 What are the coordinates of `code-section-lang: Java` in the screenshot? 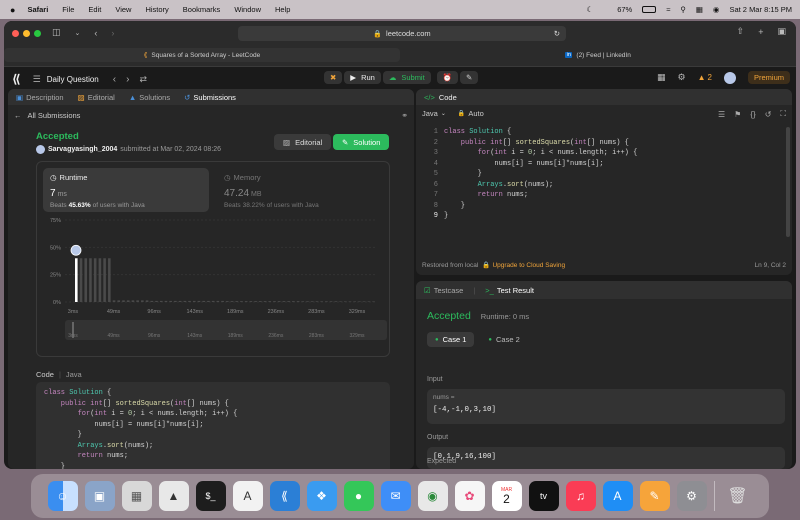 It's located at (73, 374).